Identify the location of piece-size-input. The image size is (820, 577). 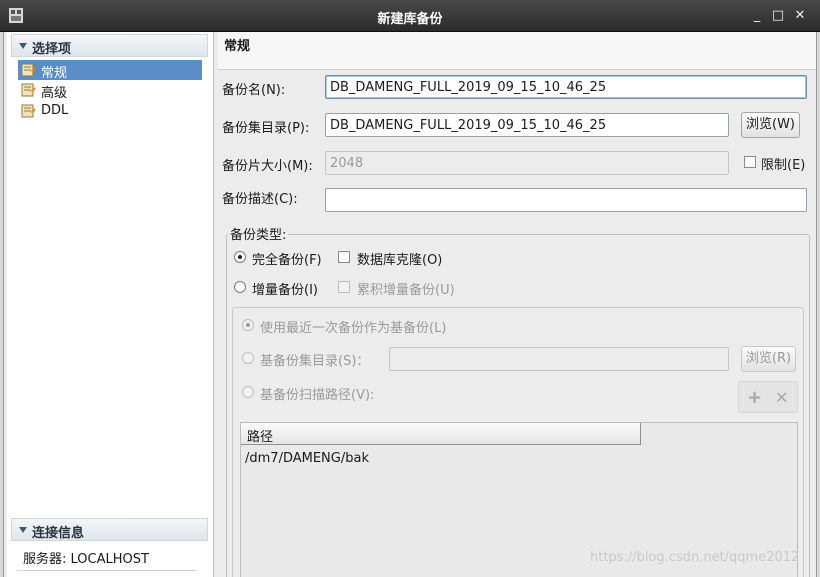
(527, 163).